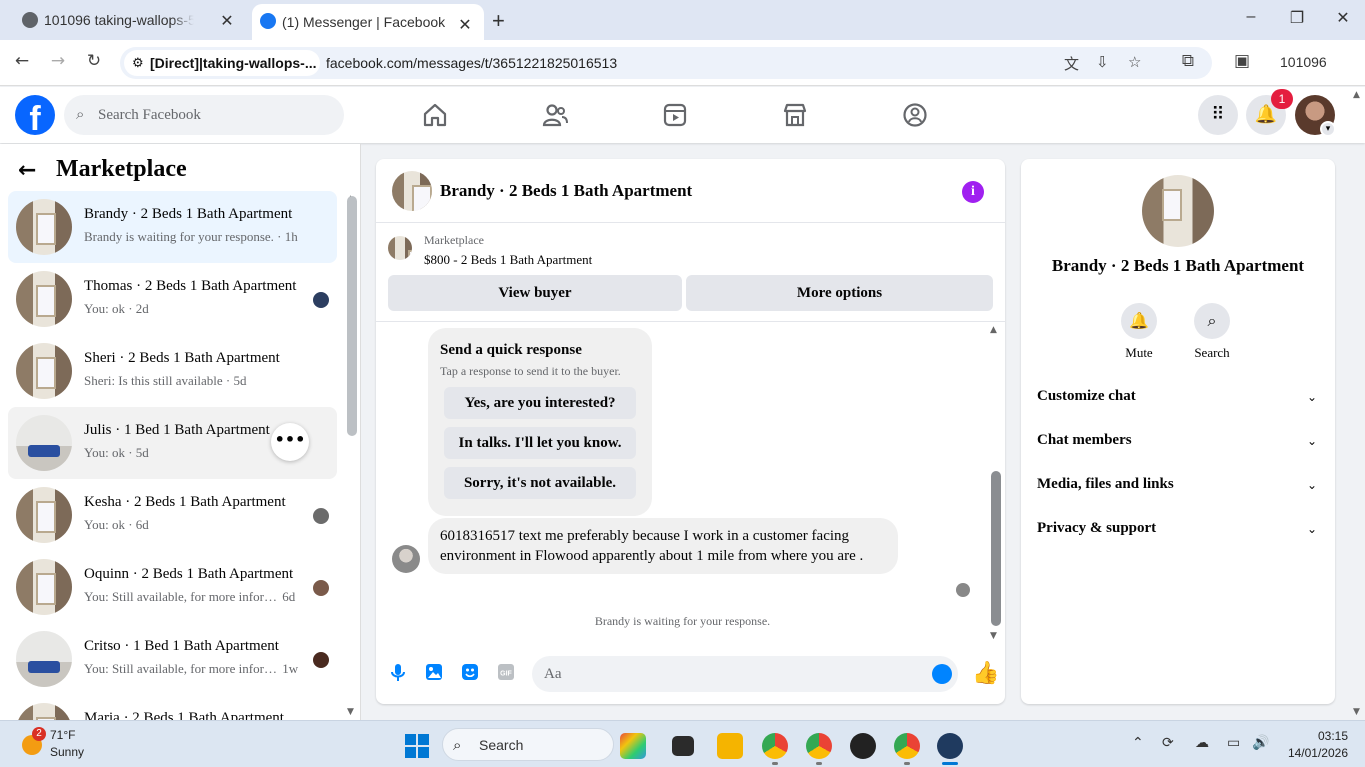 Image resolution: width=1365 pixels, height=767 pixels. Describe the element at coordinates (775, 746) in the screenshot. I see `chrome-icon` at that location.